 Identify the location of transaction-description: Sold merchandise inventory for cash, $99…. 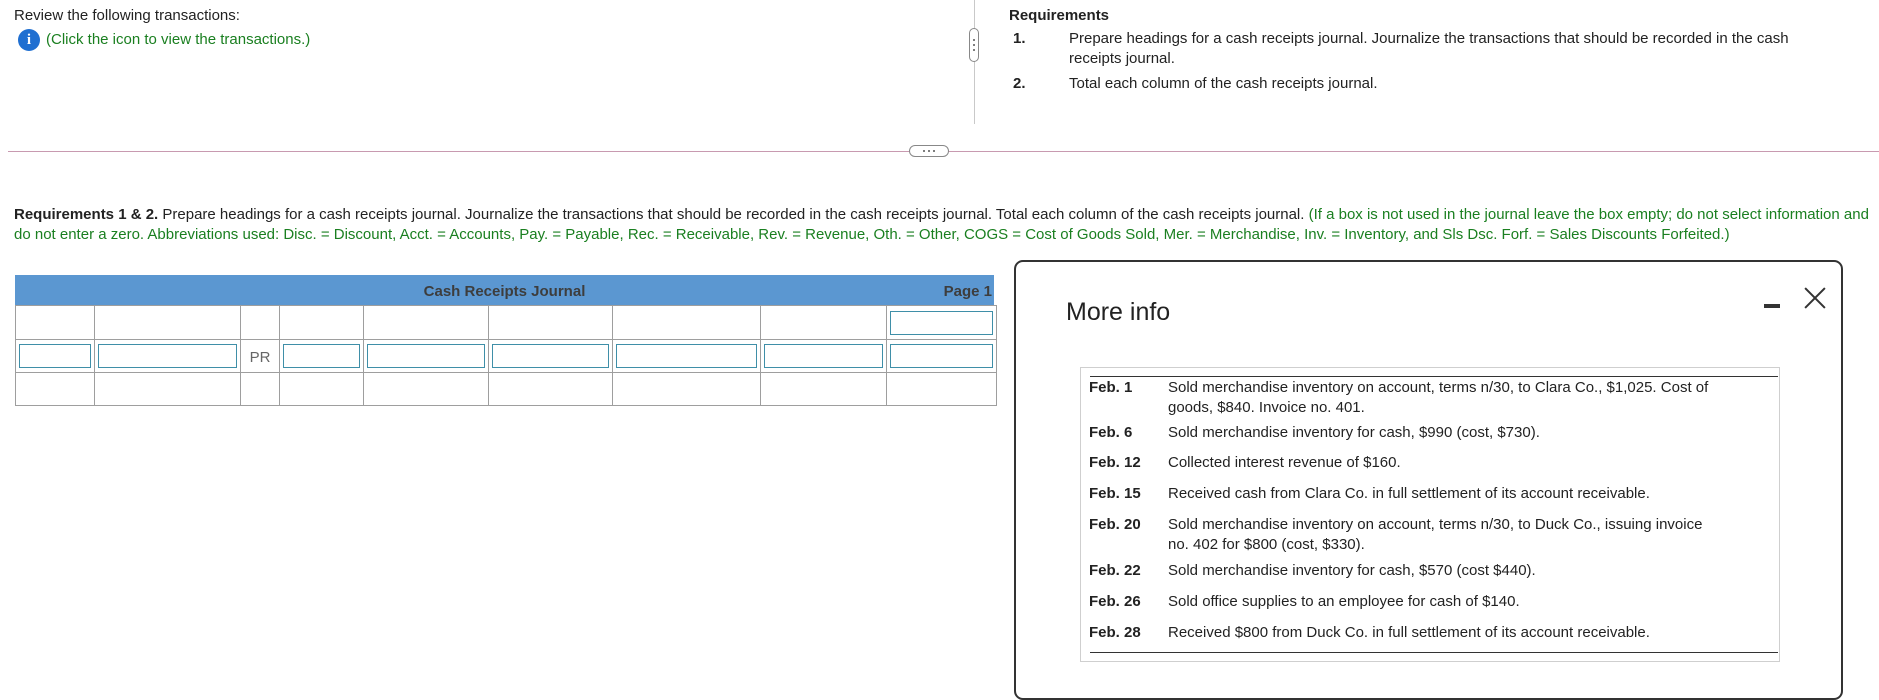
(1354, 432).